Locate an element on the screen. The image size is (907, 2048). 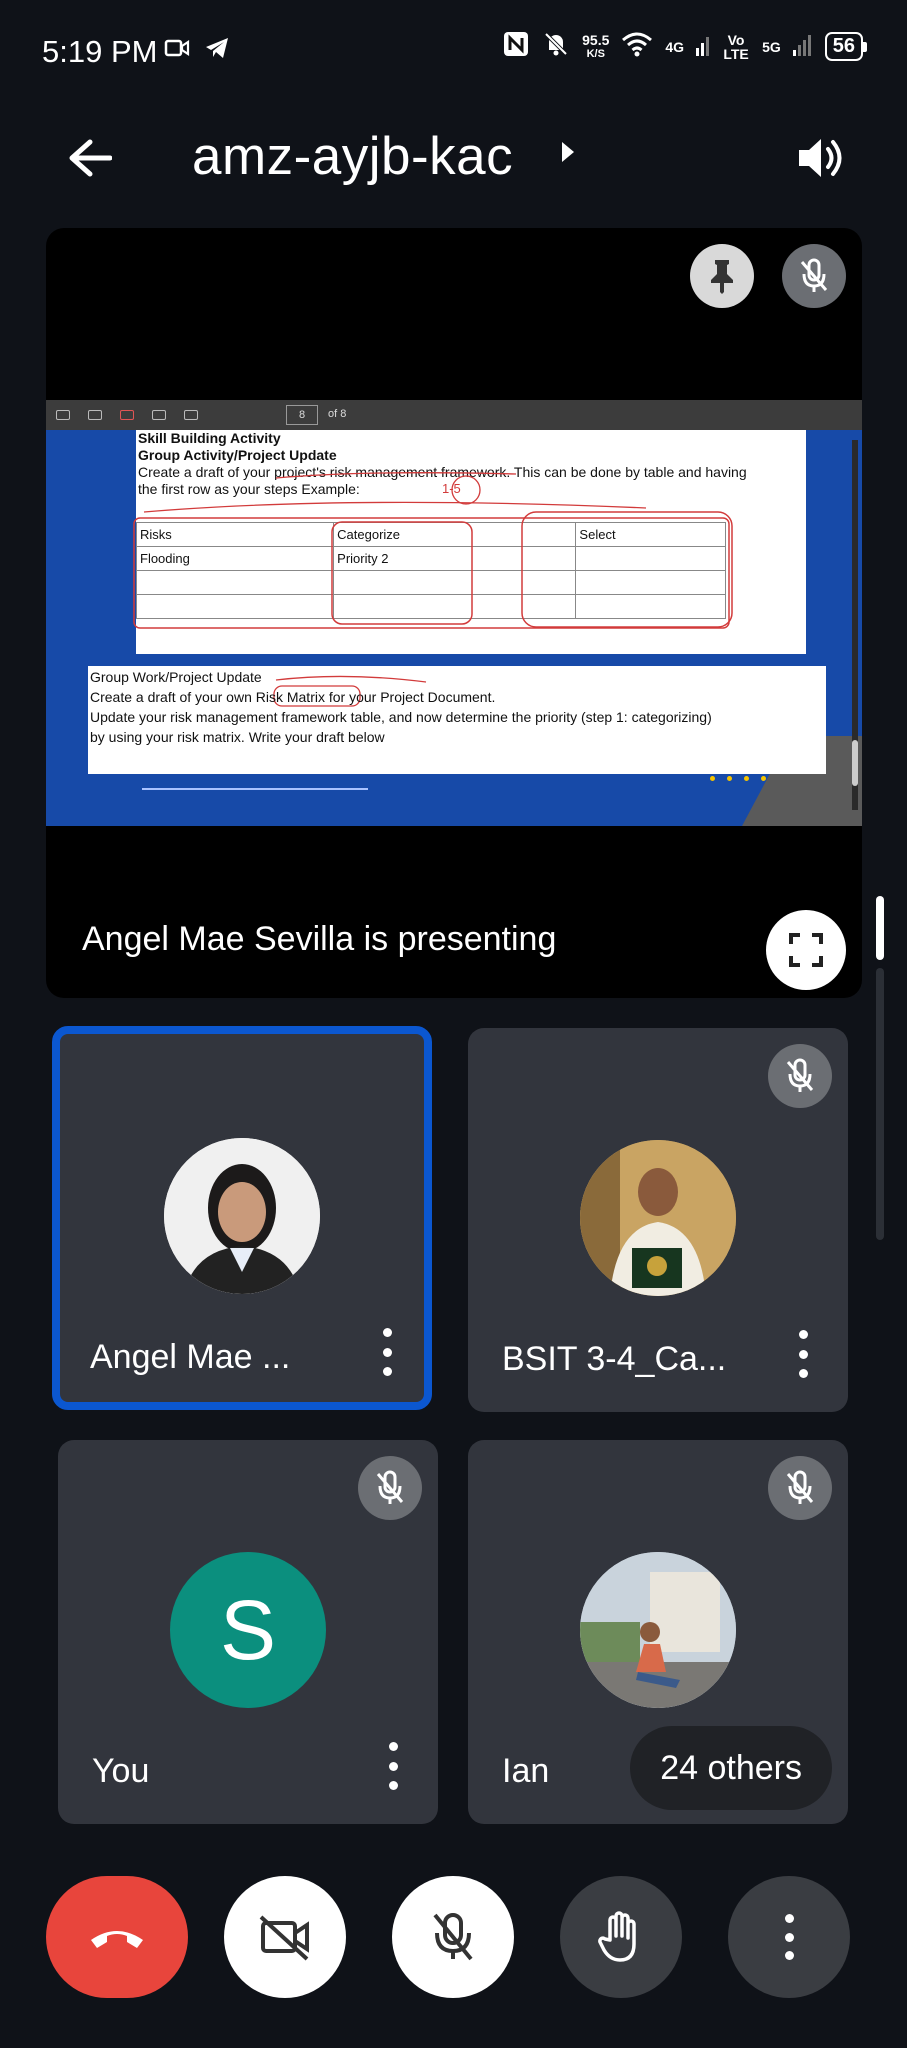
camera-toggle-button is located at coordinates (285, 1937).